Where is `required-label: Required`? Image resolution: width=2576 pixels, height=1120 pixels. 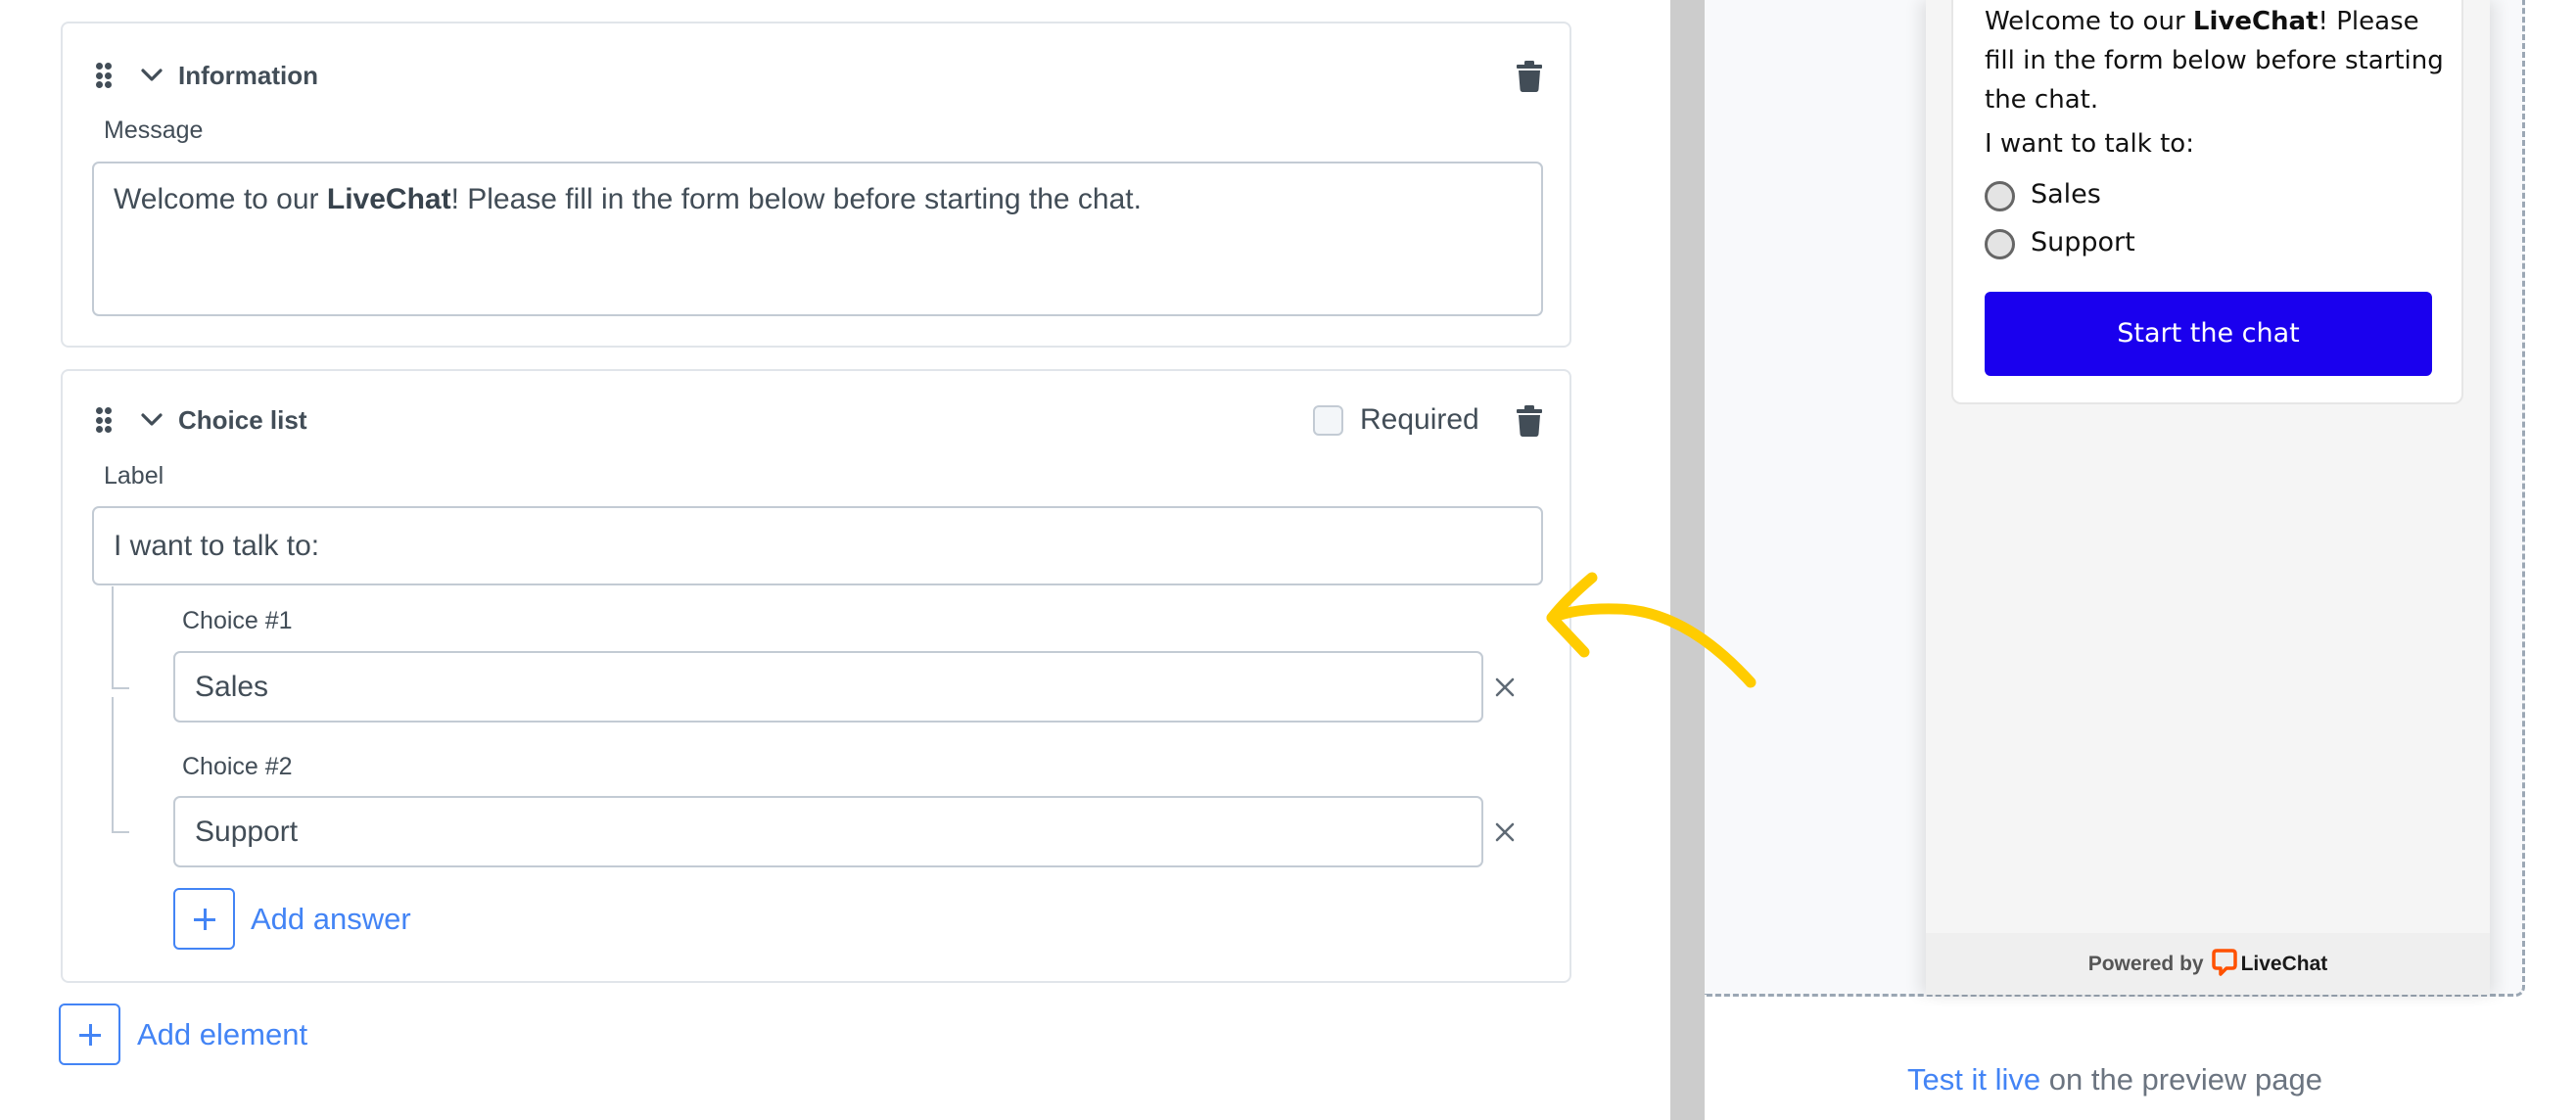 required-label: Required is located at coordinates (1419, 419).